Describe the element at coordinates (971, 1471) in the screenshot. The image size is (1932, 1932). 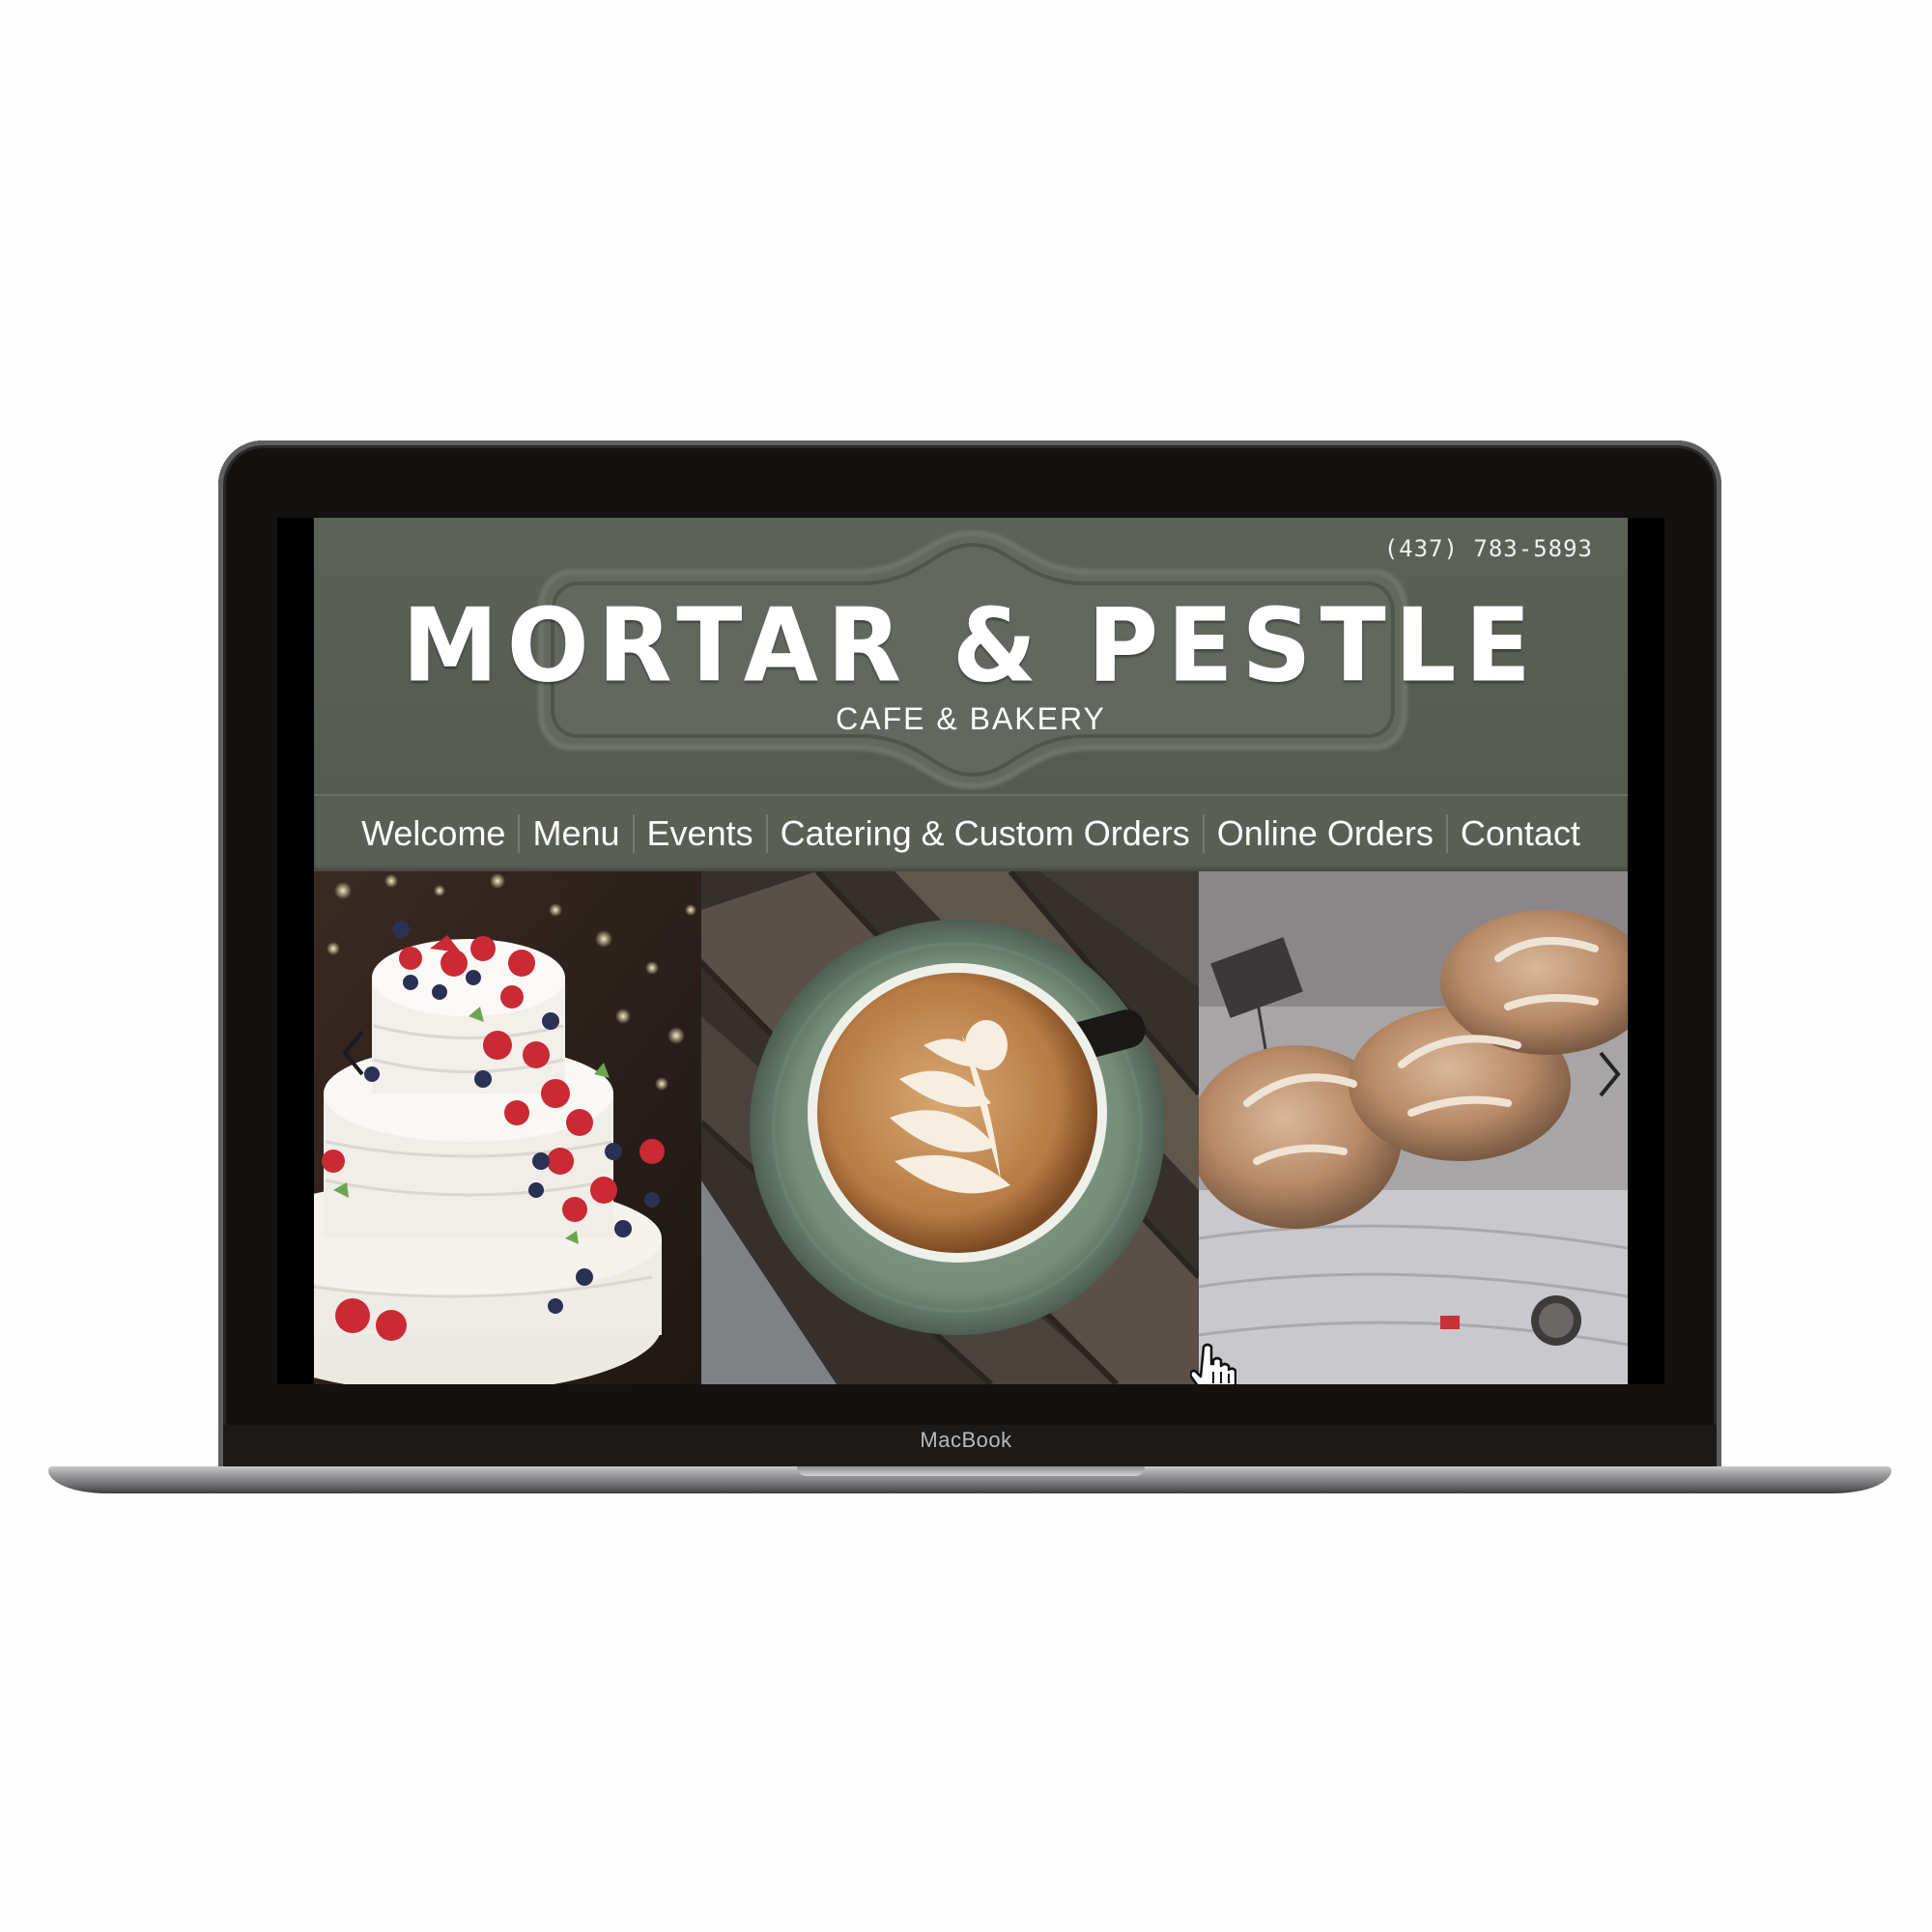
I see `laptop-hinge-notch` at that location.